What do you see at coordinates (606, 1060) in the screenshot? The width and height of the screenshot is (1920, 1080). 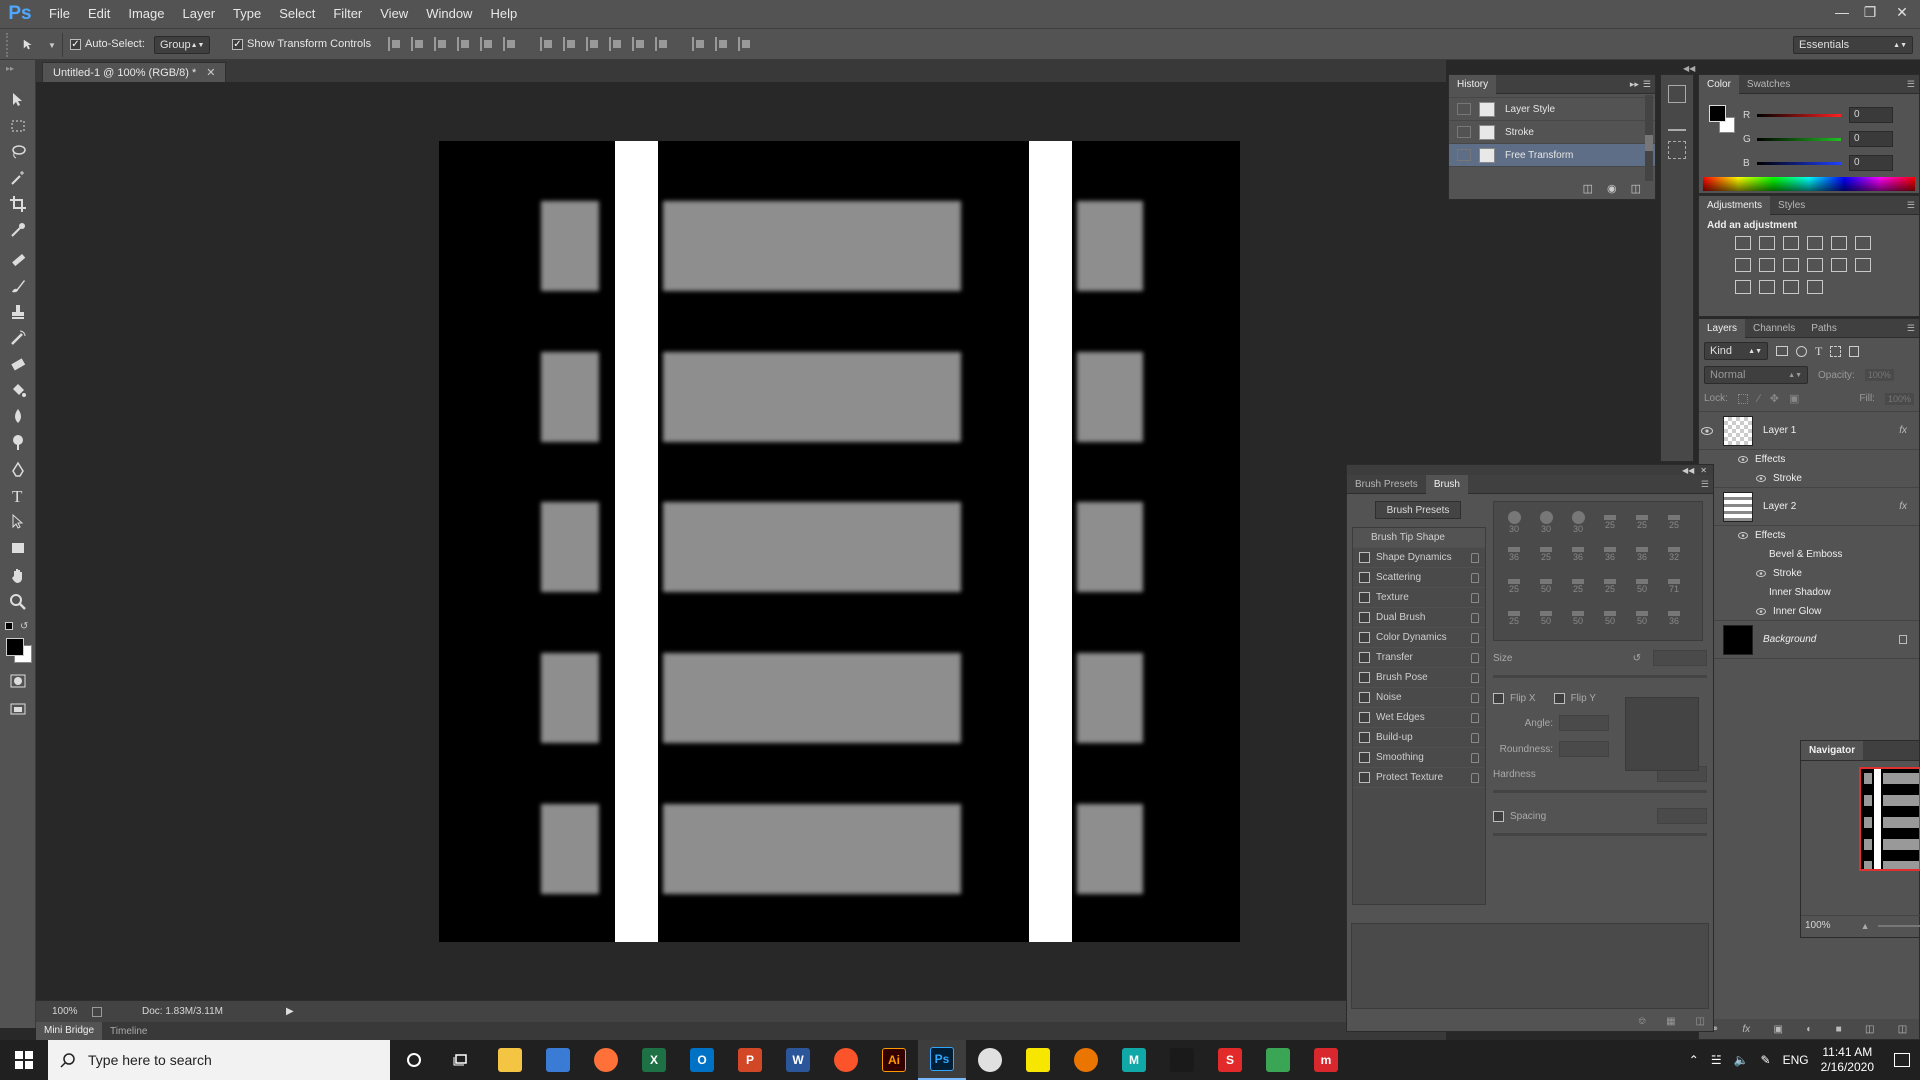 I see `taskbar-app-firefox` at bounding box center [606, 1060].